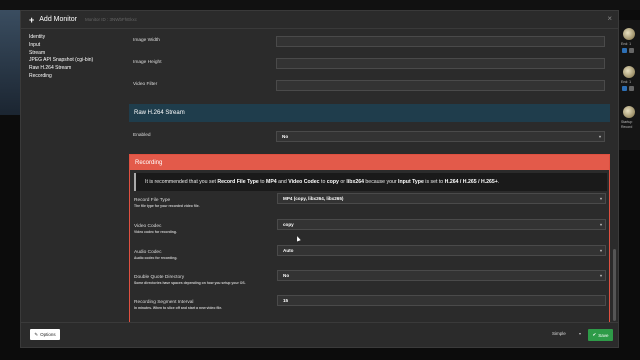 This screenshot has width=640, height=360. Describe the element at coordinates (238, 182) in the screenshot. I see `notice-bold: Record File Type` at that location.